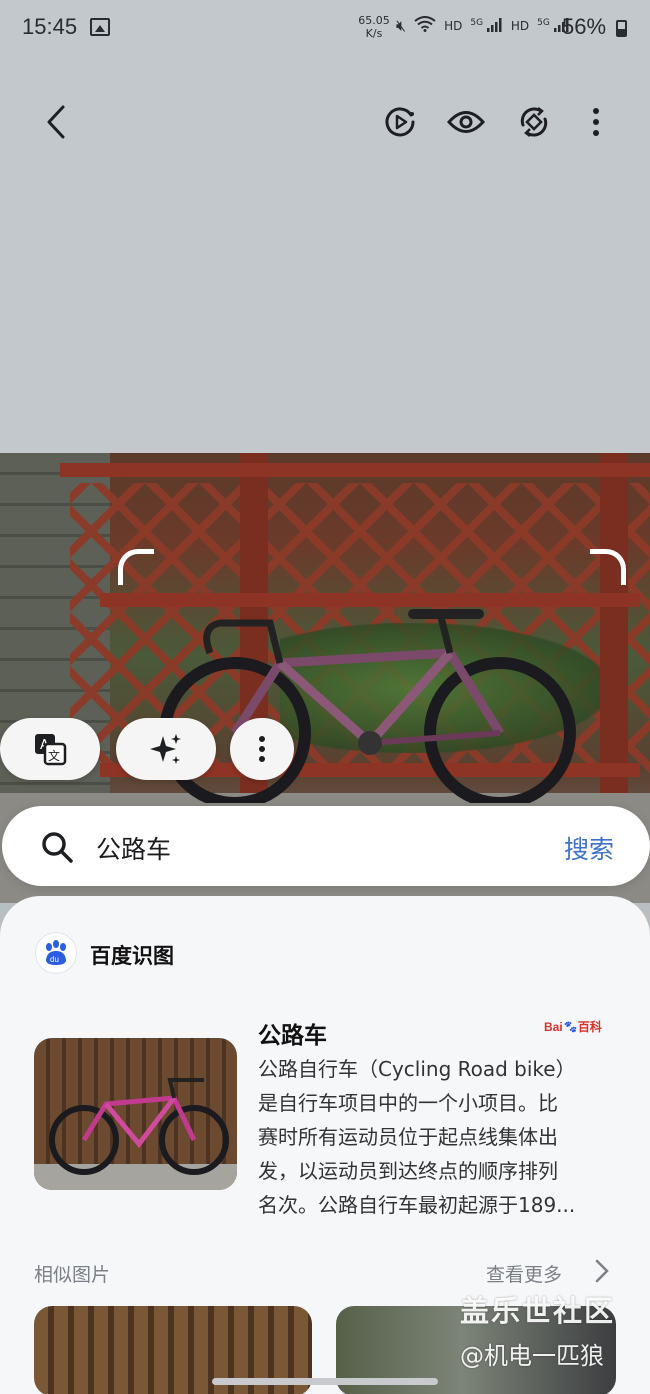 Image resolution: width=650 pixels, height=1394 pixels. Describe the element at coordinates (355, 470) in the screenshot. I see `photo-rail` at that location.